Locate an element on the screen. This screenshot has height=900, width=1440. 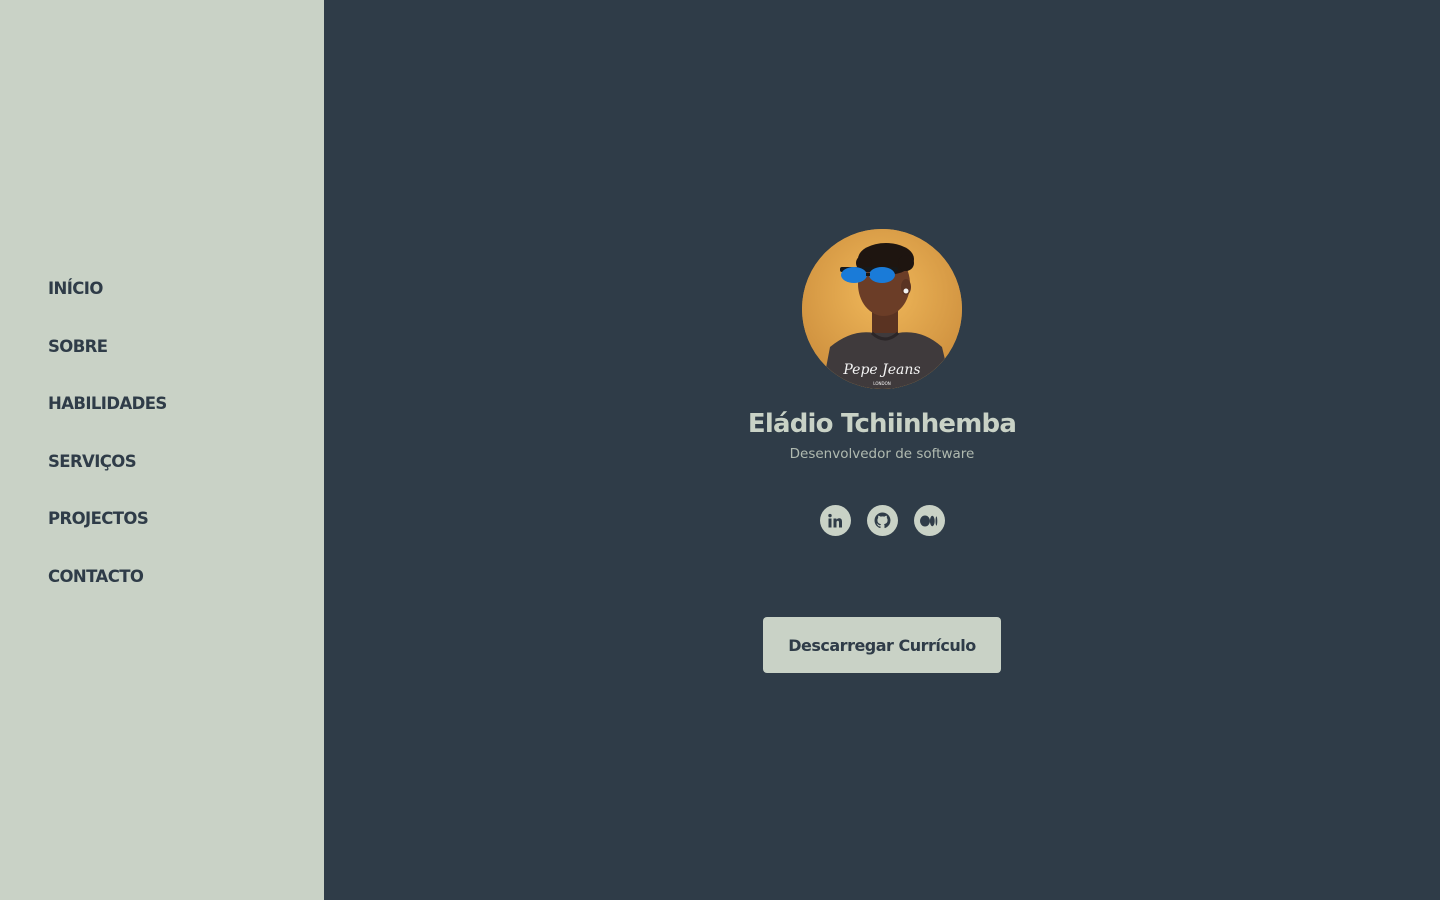
nav-item-servicos: SERVIÇOS is located at coordinates (186, 476).